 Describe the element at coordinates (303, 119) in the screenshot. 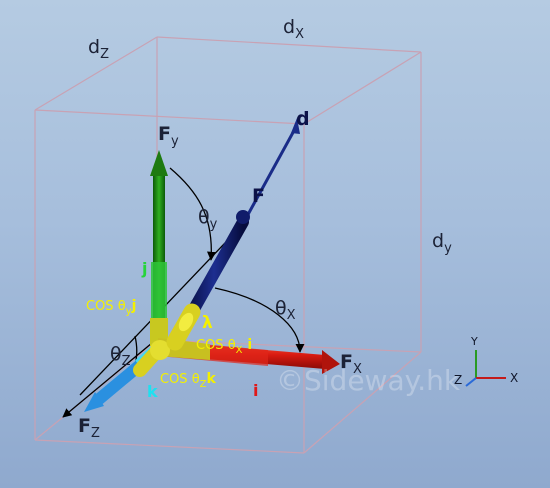

I see `point-d-label: d` at that location.